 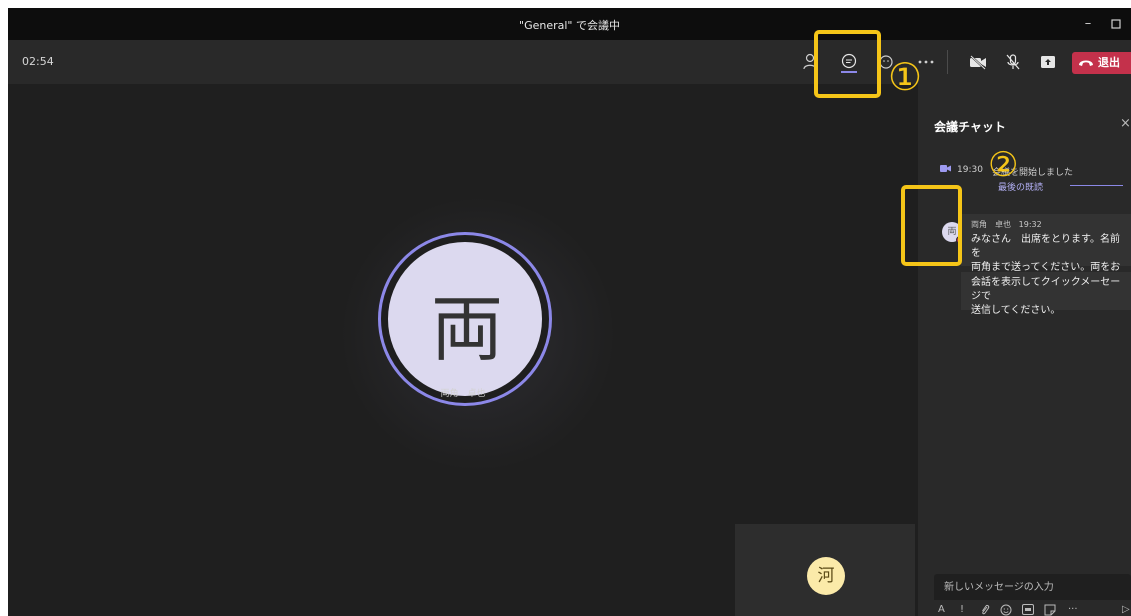 I want to click on gif-icon, so click(x=1028, y=610).